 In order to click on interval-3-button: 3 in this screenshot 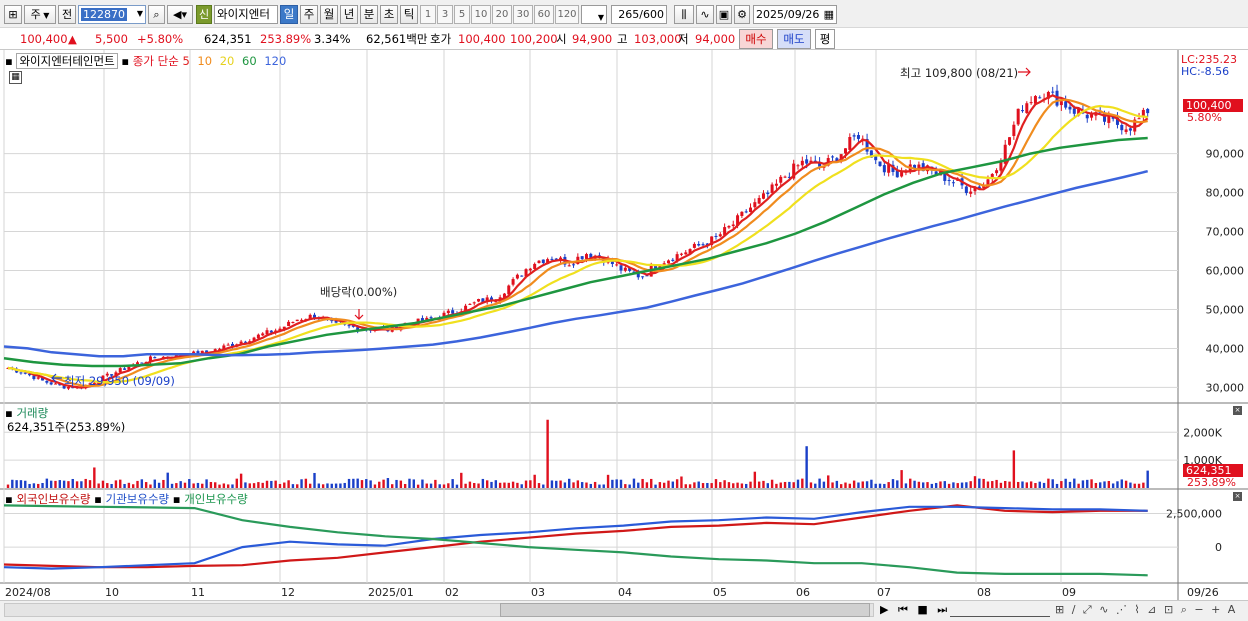, I will do `click(445, 14)`.